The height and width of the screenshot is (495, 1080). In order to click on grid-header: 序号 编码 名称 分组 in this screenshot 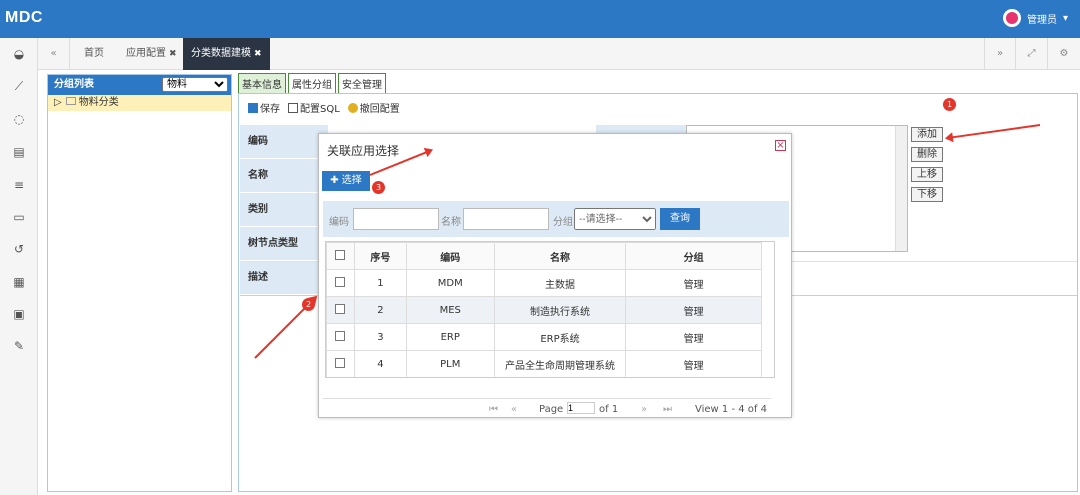, I will do `click(544, 256)`.